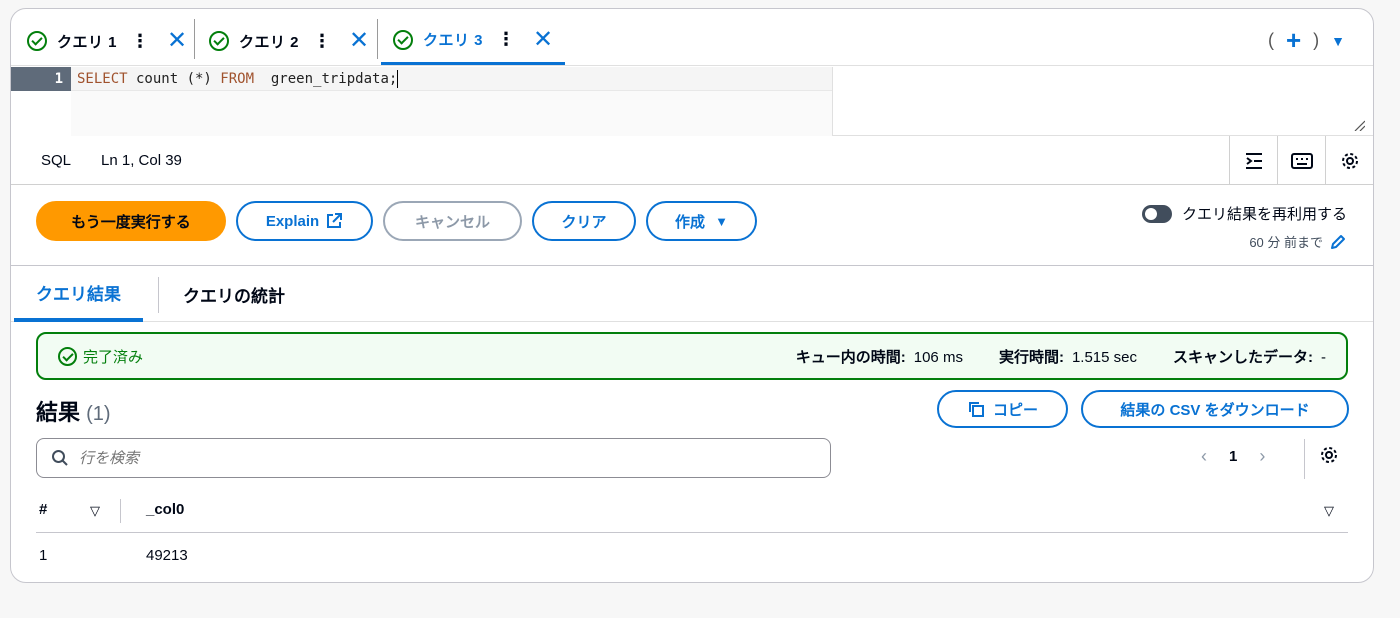  I want to click on tab-label: クエリ 2, so click(269, 42).